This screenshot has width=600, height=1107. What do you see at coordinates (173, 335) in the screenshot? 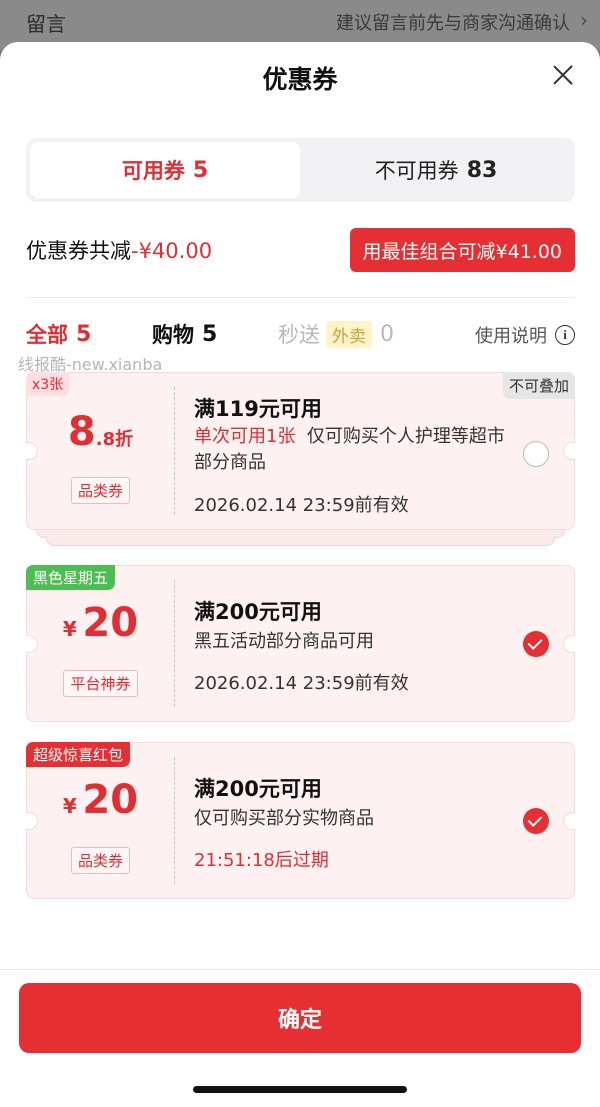
I see `filter-shopping-label: 购物` at bounding box center [173, 335].